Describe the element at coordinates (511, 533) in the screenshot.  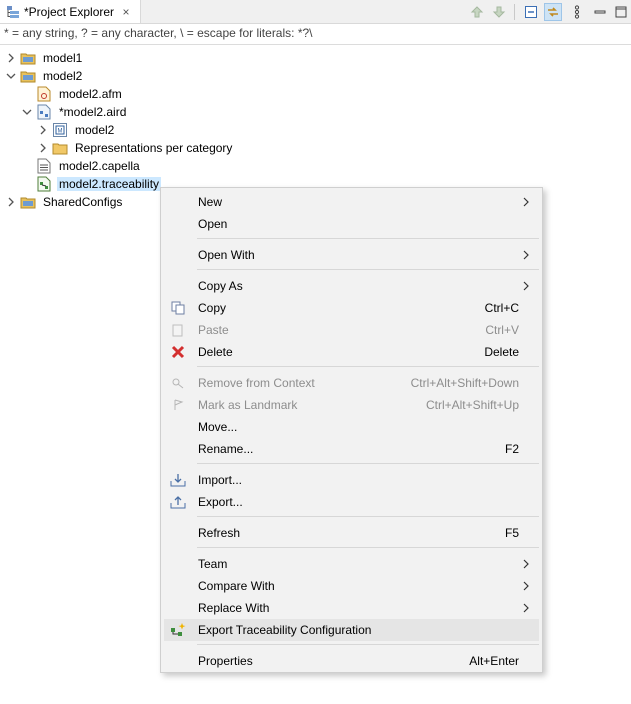
I see `menu-item-shortcut: F5` at that location.